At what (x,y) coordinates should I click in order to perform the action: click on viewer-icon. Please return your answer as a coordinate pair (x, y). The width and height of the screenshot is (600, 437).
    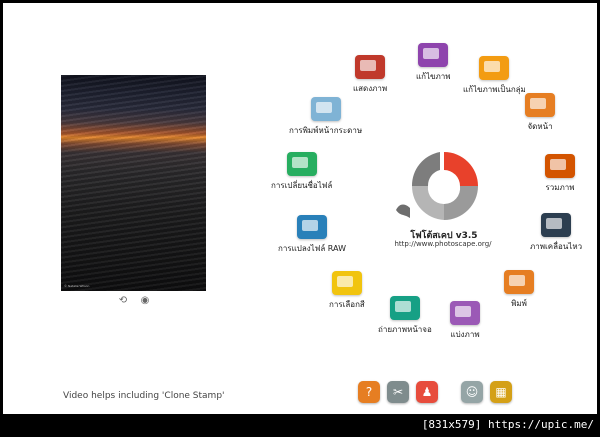
    Looking at the image, I should click on (370, 67).